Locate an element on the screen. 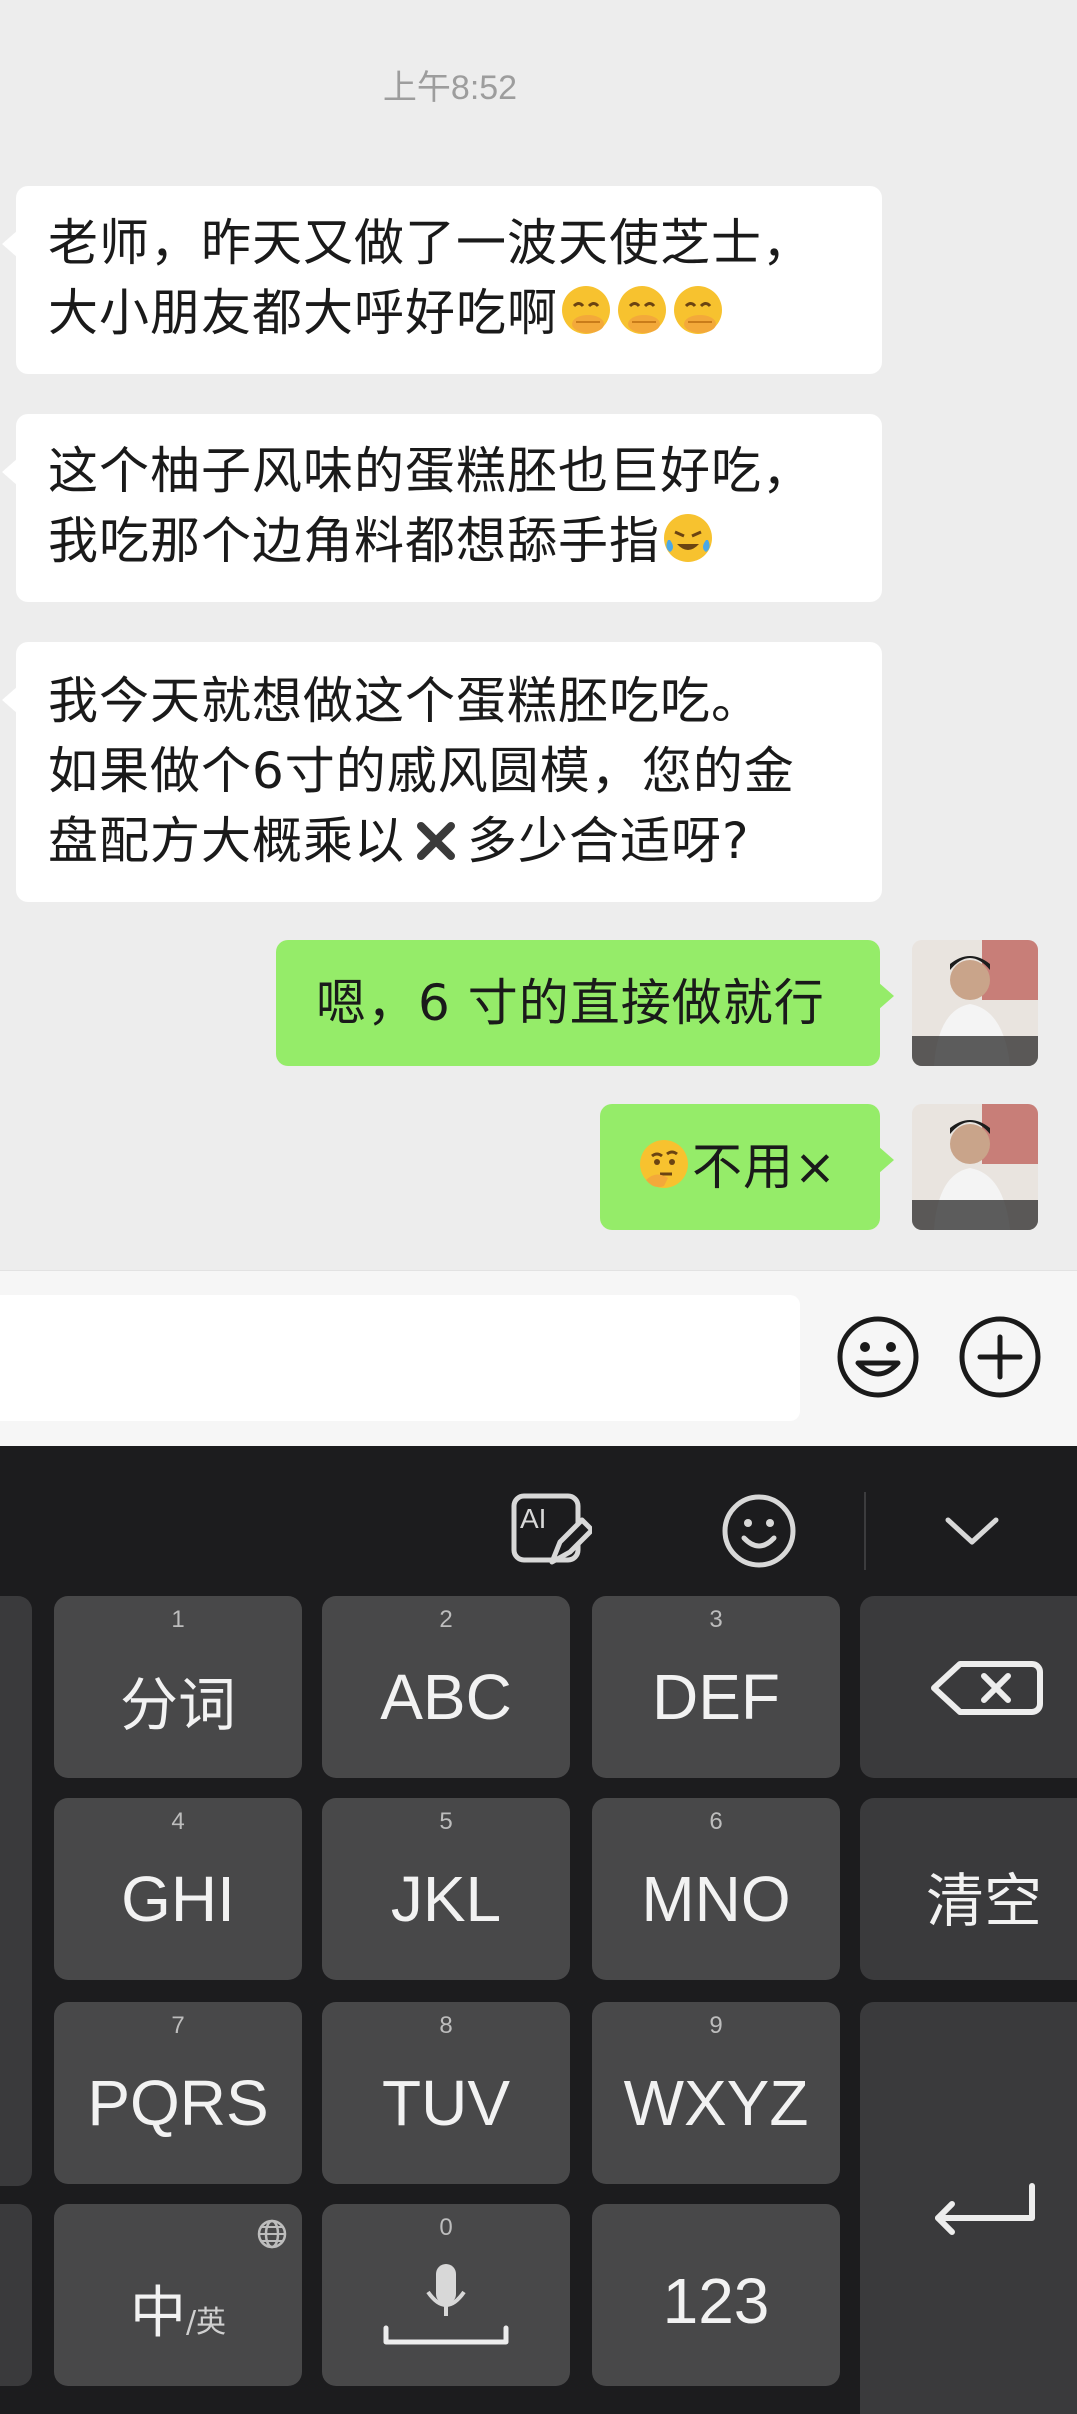 This screenshot has width=1077, height=2414. emoji-button-icon is located at coordinates (878, 1357).